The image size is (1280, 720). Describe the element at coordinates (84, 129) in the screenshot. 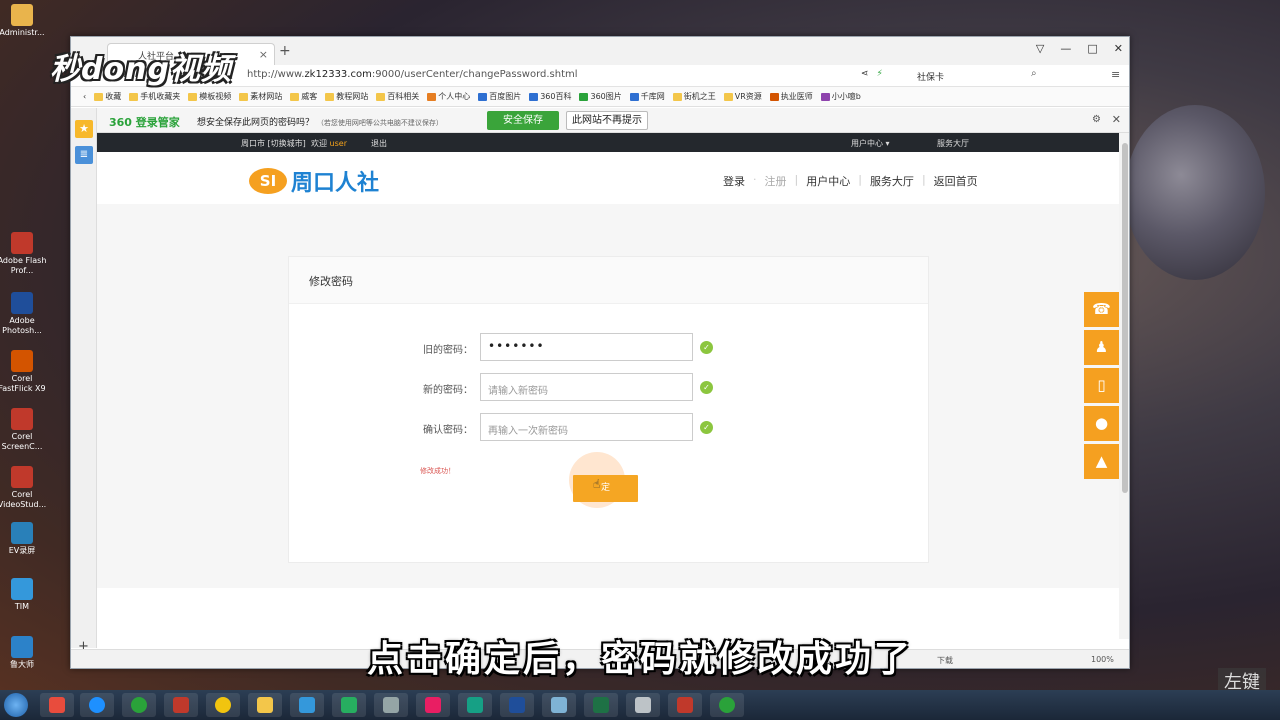

I see `favorites-star-icon: ★` at that location.